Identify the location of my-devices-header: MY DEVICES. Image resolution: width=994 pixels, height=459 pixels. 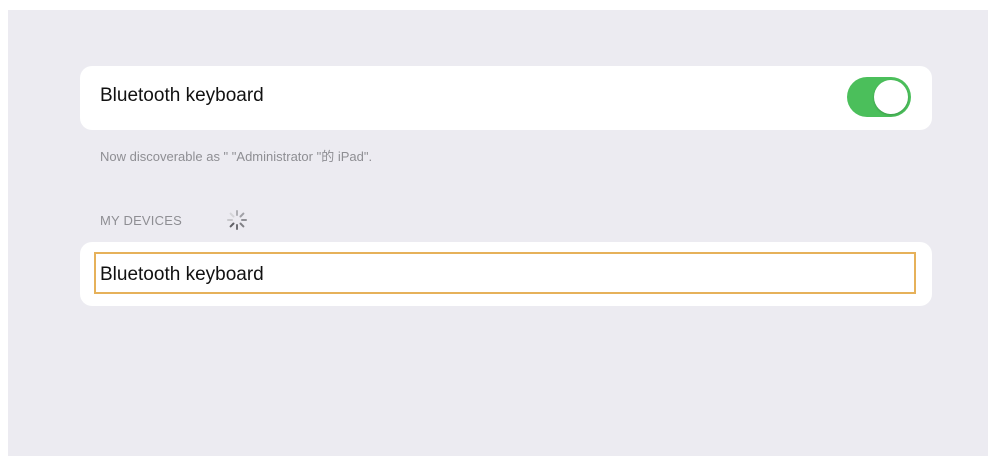
(141, 220).